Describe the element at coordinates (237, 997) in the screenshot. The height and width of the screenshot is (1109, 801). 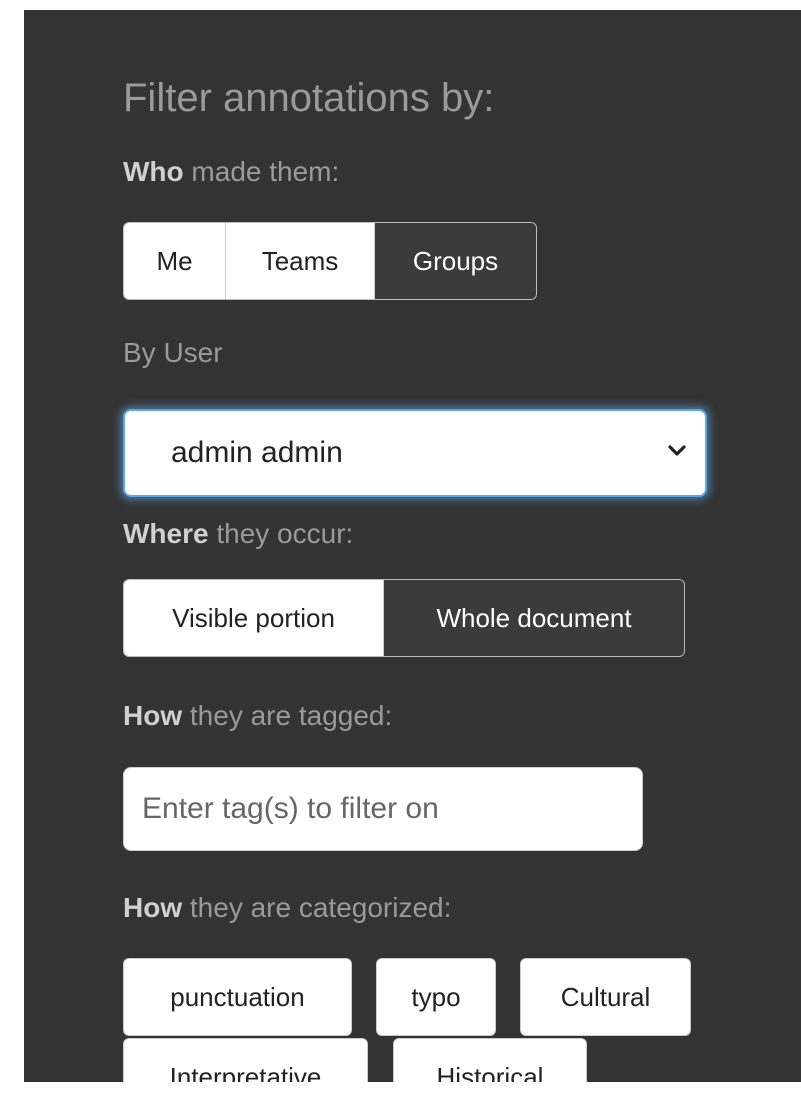
I see `category-tag: punctuation` at that location.